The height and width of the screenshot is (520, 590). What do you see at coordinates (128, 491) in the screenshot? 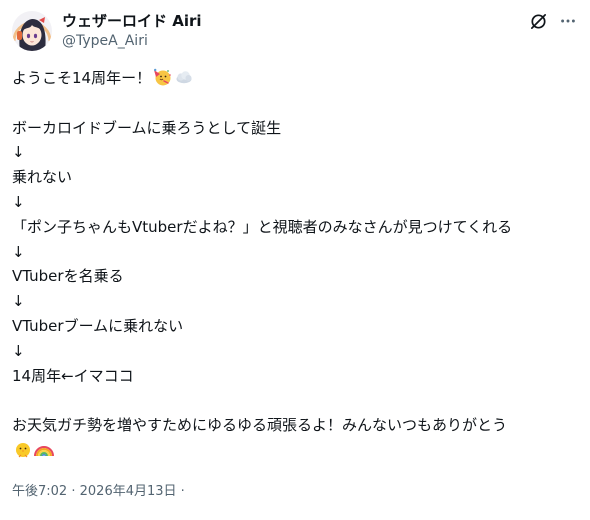
I see `post-date: 2026年4月13日` at bounding box center [128, 491].